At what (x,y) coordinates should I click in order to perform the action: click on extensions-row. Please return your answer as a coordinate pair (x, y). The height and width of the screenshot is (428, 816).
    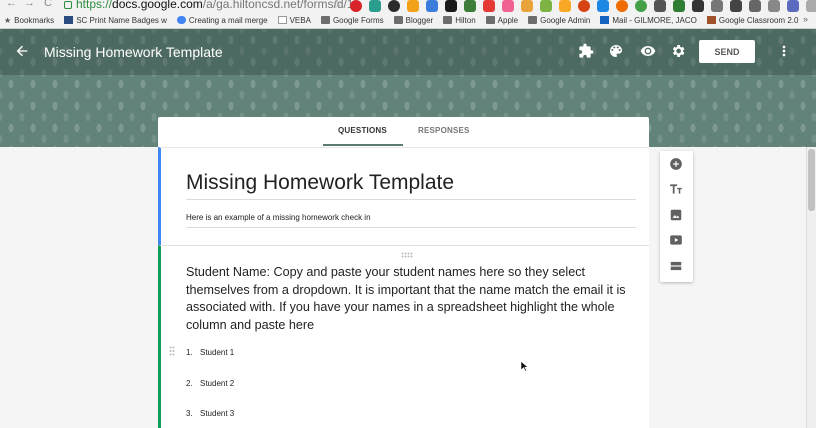
    Looking at the image, I should click on (583, 6).